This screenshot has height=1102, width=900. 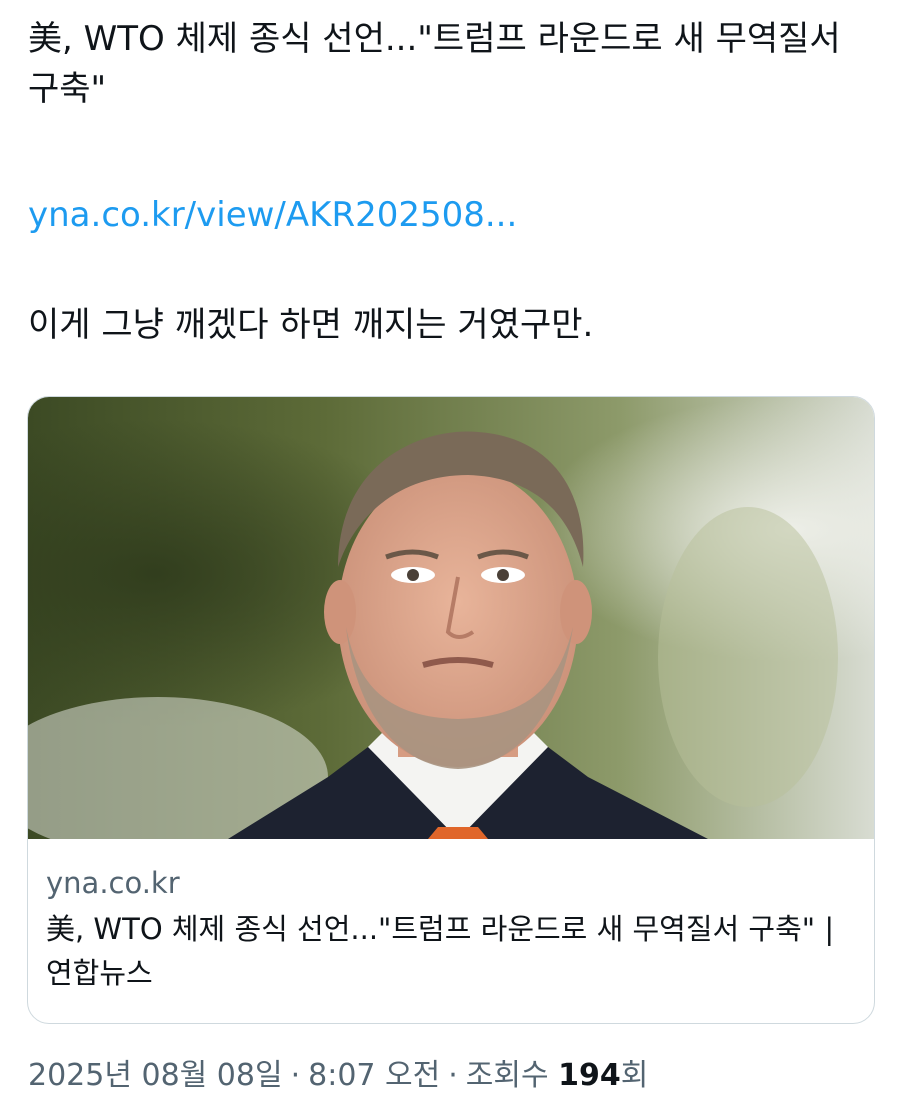 I want to click on views-label: 조회수, so click(x=507, y=1075).